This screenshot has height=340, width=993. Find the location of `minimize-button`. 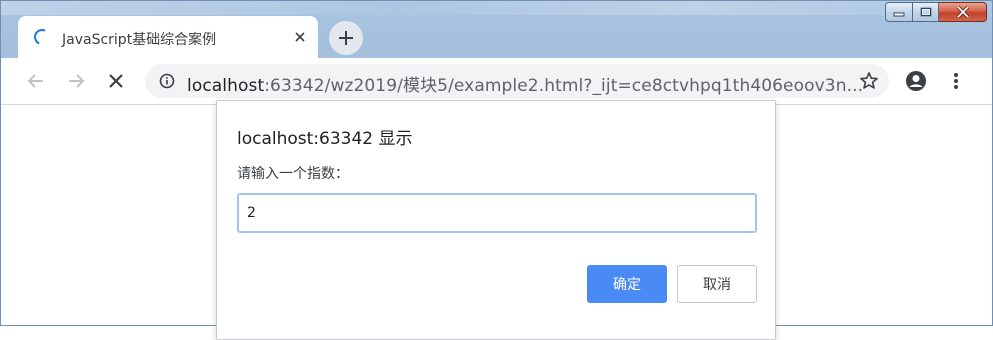

minimize-button is located at coordinates (899, 12).